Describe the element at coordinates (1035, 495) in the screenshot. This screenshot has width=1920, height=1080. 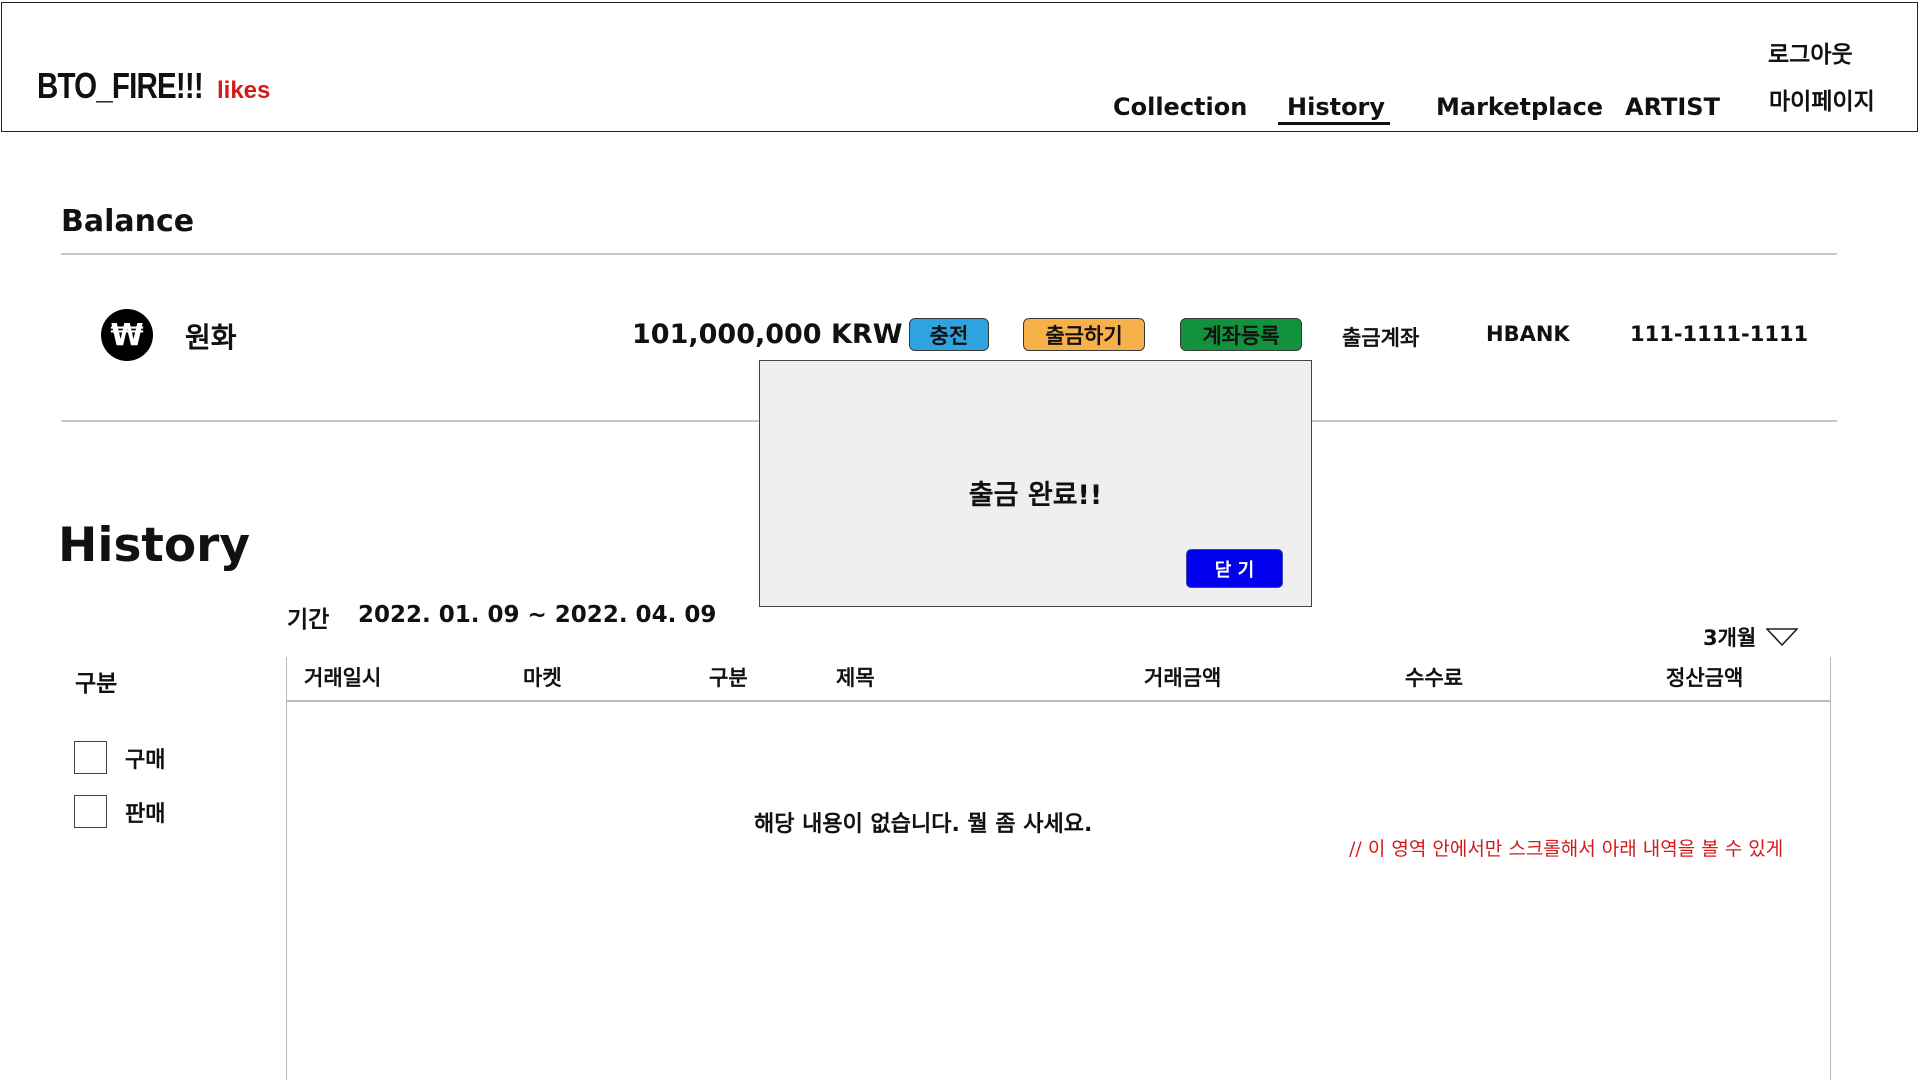
I see `modal-message: 출금 완료!!` at that location.